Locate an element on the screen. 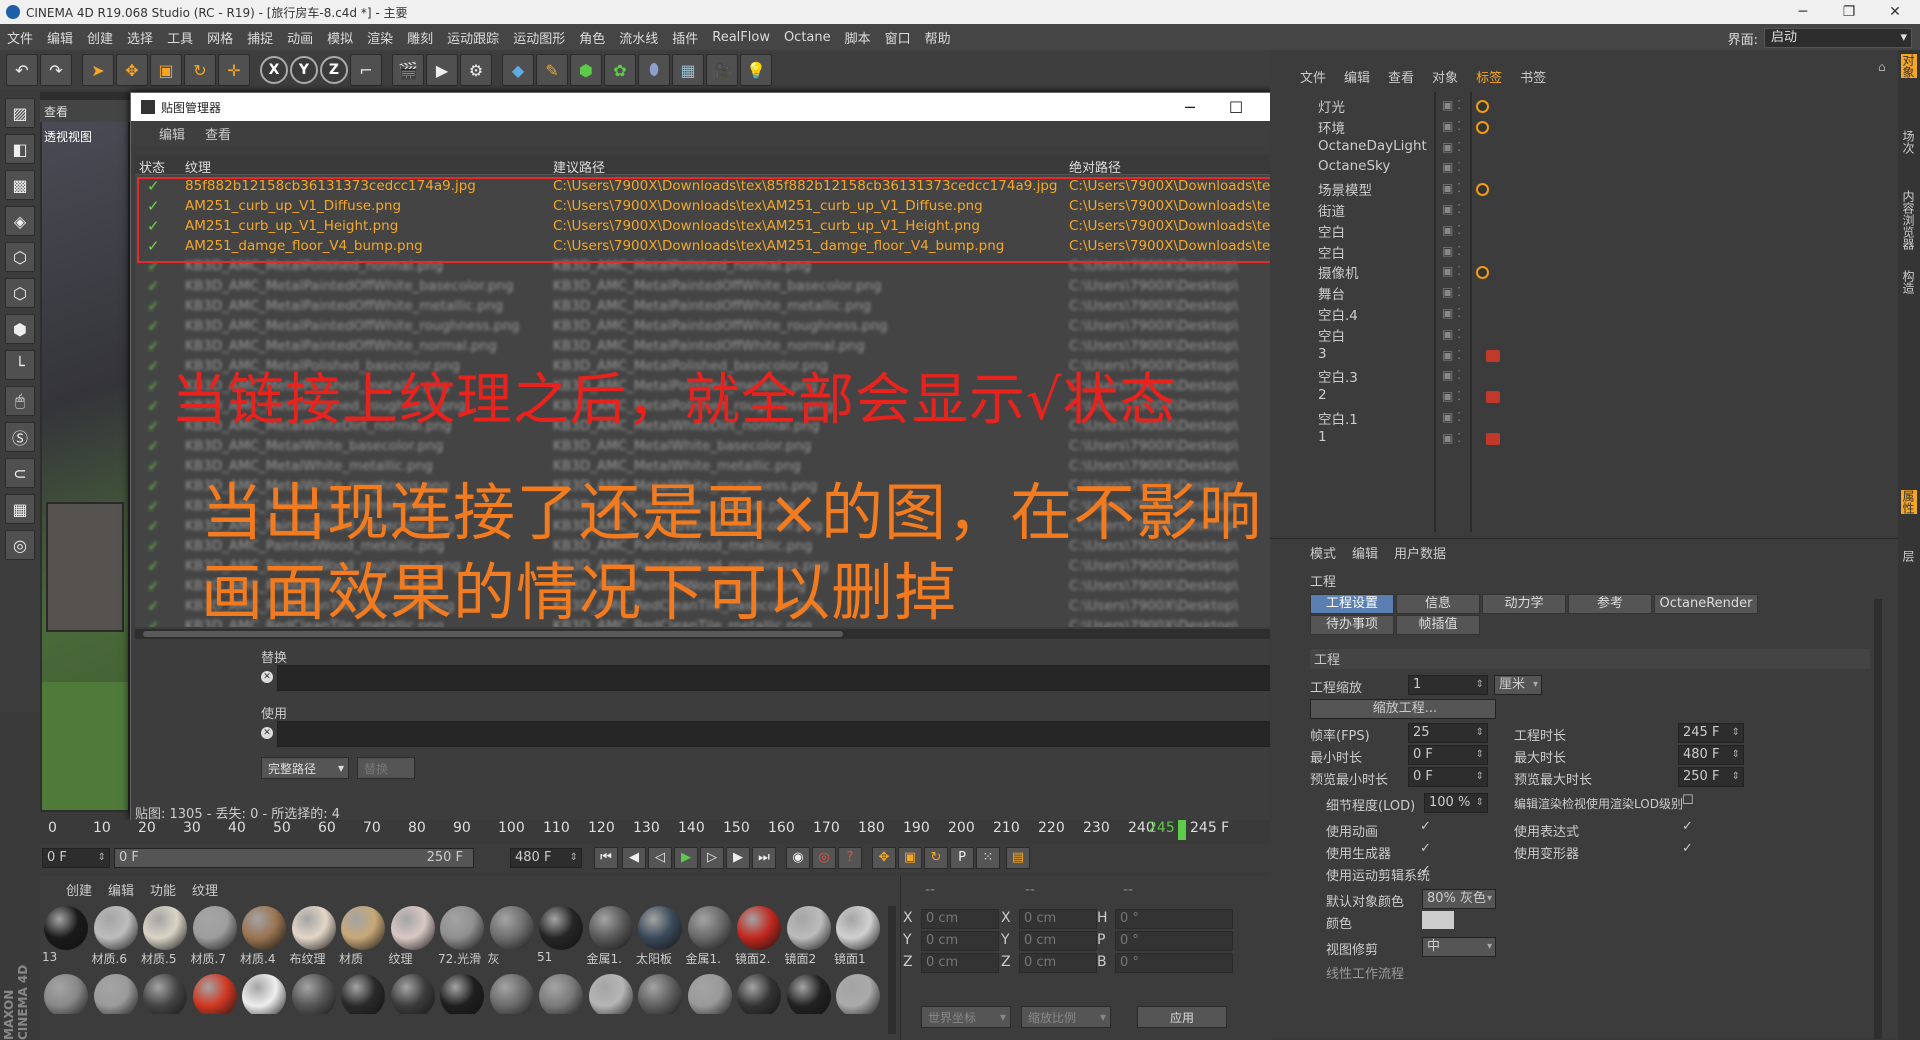 This screenshot has height=1040, width=1920. key-scale-icon: ▣ is located at coordinates (910, 858).